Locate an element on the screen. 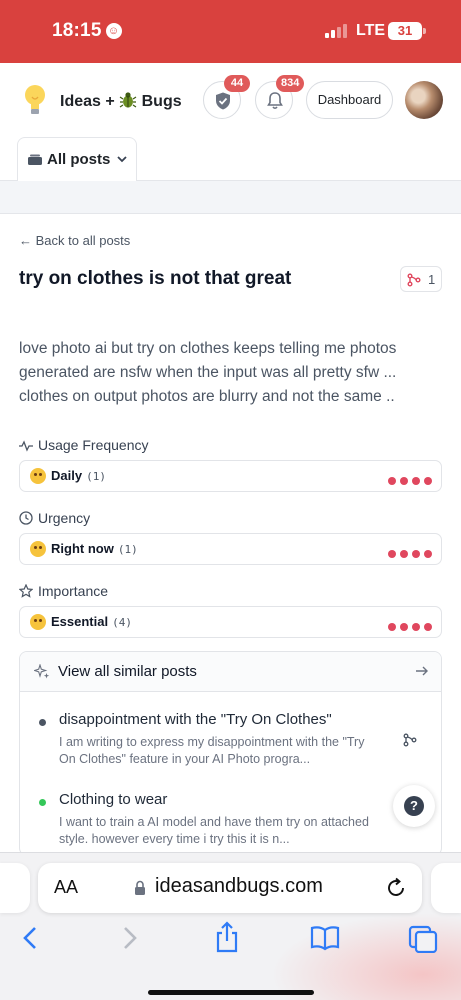 The height and width of the screenshot is (1000, 461). tab-all-posts: All posts is located at coordinates (77, 159).